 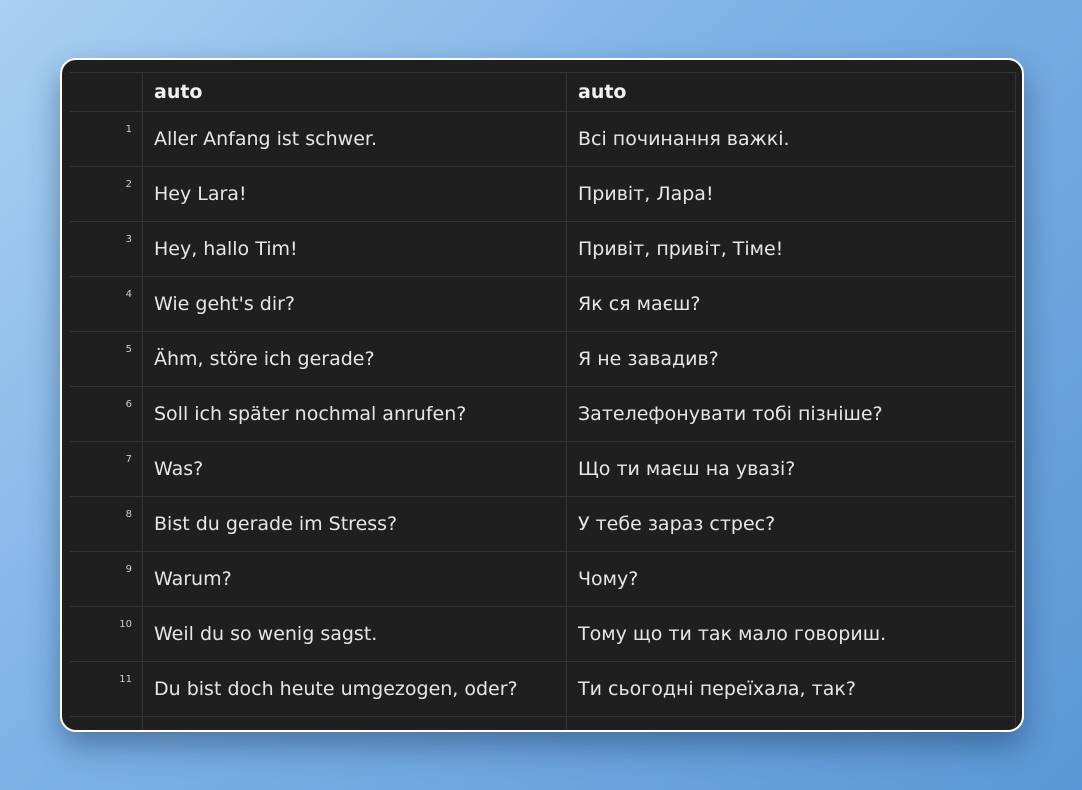 I want to click on source-text-cell: Warum?, so click(x=355, y=579).